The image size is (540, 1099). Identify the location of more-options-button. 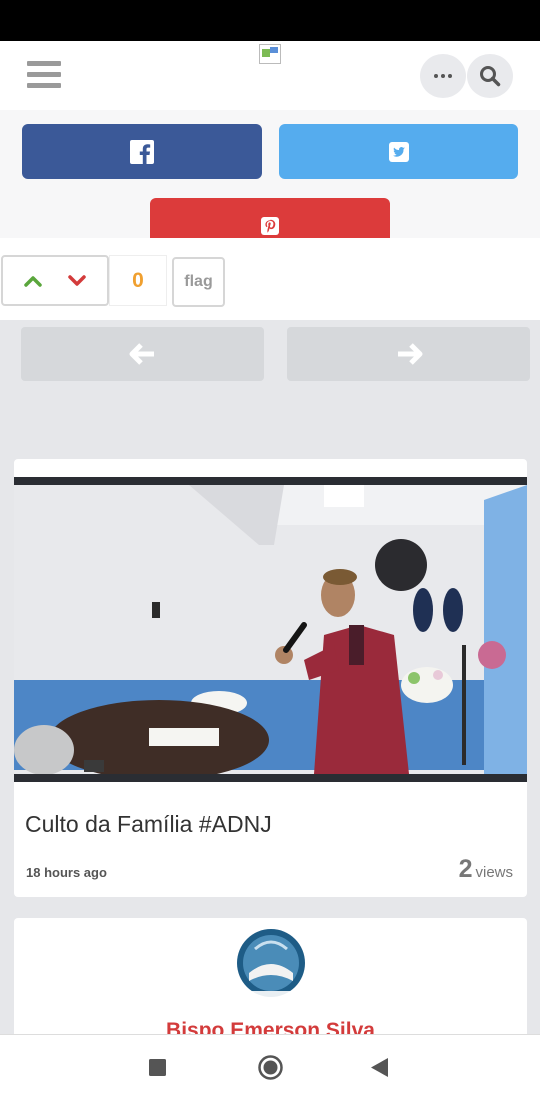
(443, 76).